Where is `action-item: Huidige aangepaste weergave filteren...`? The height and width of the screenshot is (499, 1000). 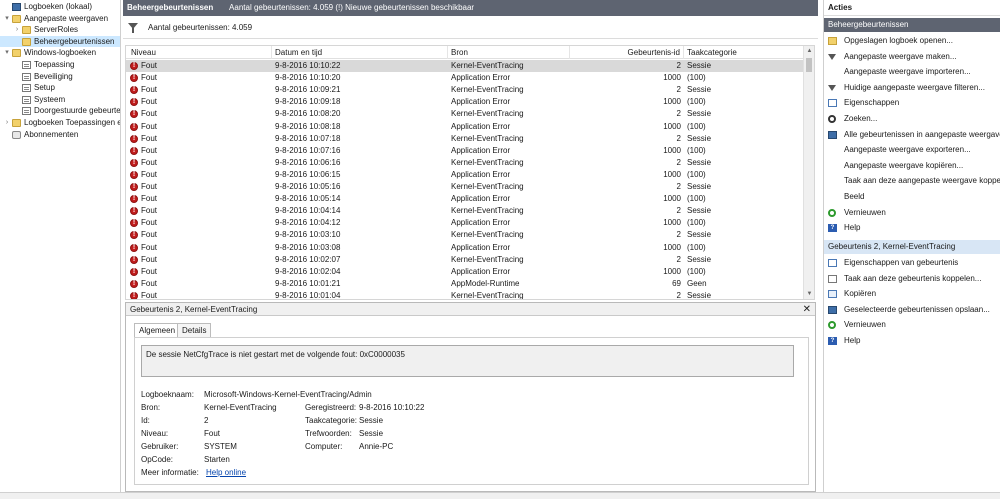 action-item: Huidige aangepaste weergave filteren... is located at coordinates (912, 88).